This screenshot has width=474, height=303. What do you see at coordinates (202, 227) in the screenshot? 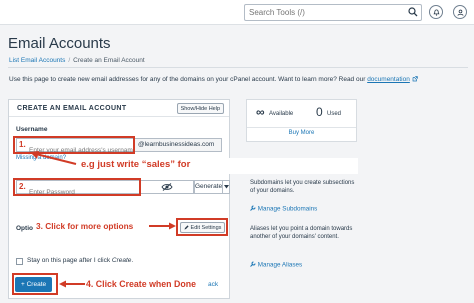
I see `highlight-edit-settings` at bounding box center [202, 227].